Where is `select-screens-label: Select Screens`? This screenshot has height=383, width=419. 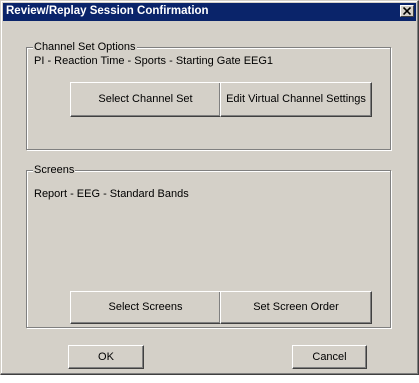
select-screens-label: Select Screens is located at coordinates (145, 307).